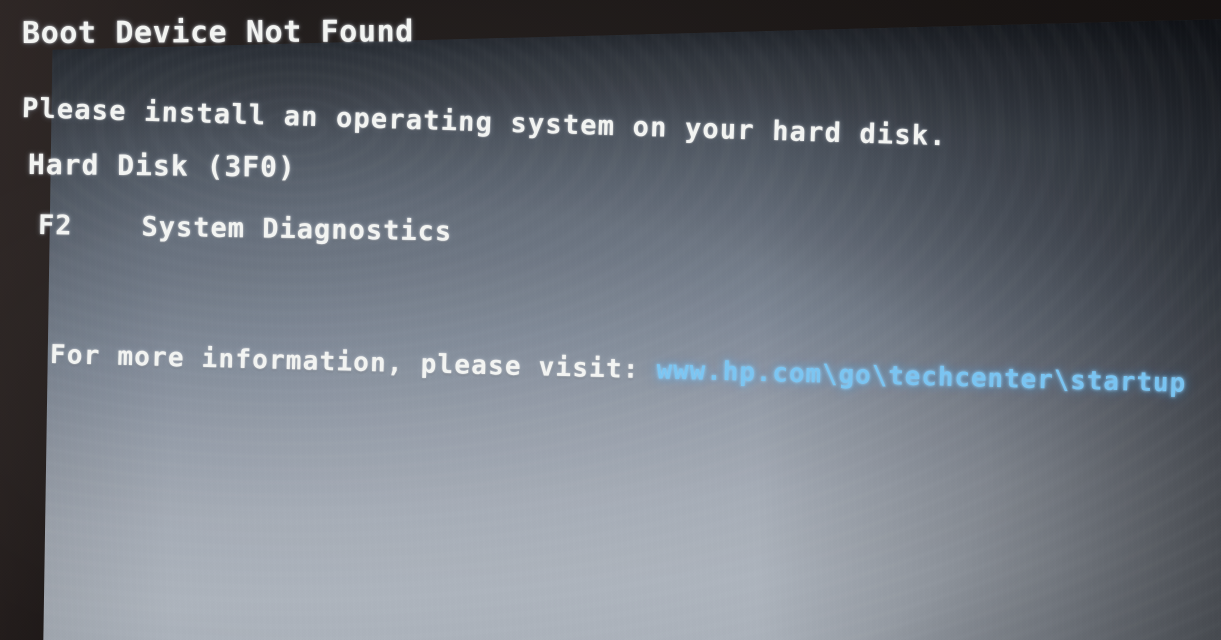  Describe the element at coordinates (217, 32) in the screenshot. I see `boot-error-title: Boot Device Not Found` at that location.